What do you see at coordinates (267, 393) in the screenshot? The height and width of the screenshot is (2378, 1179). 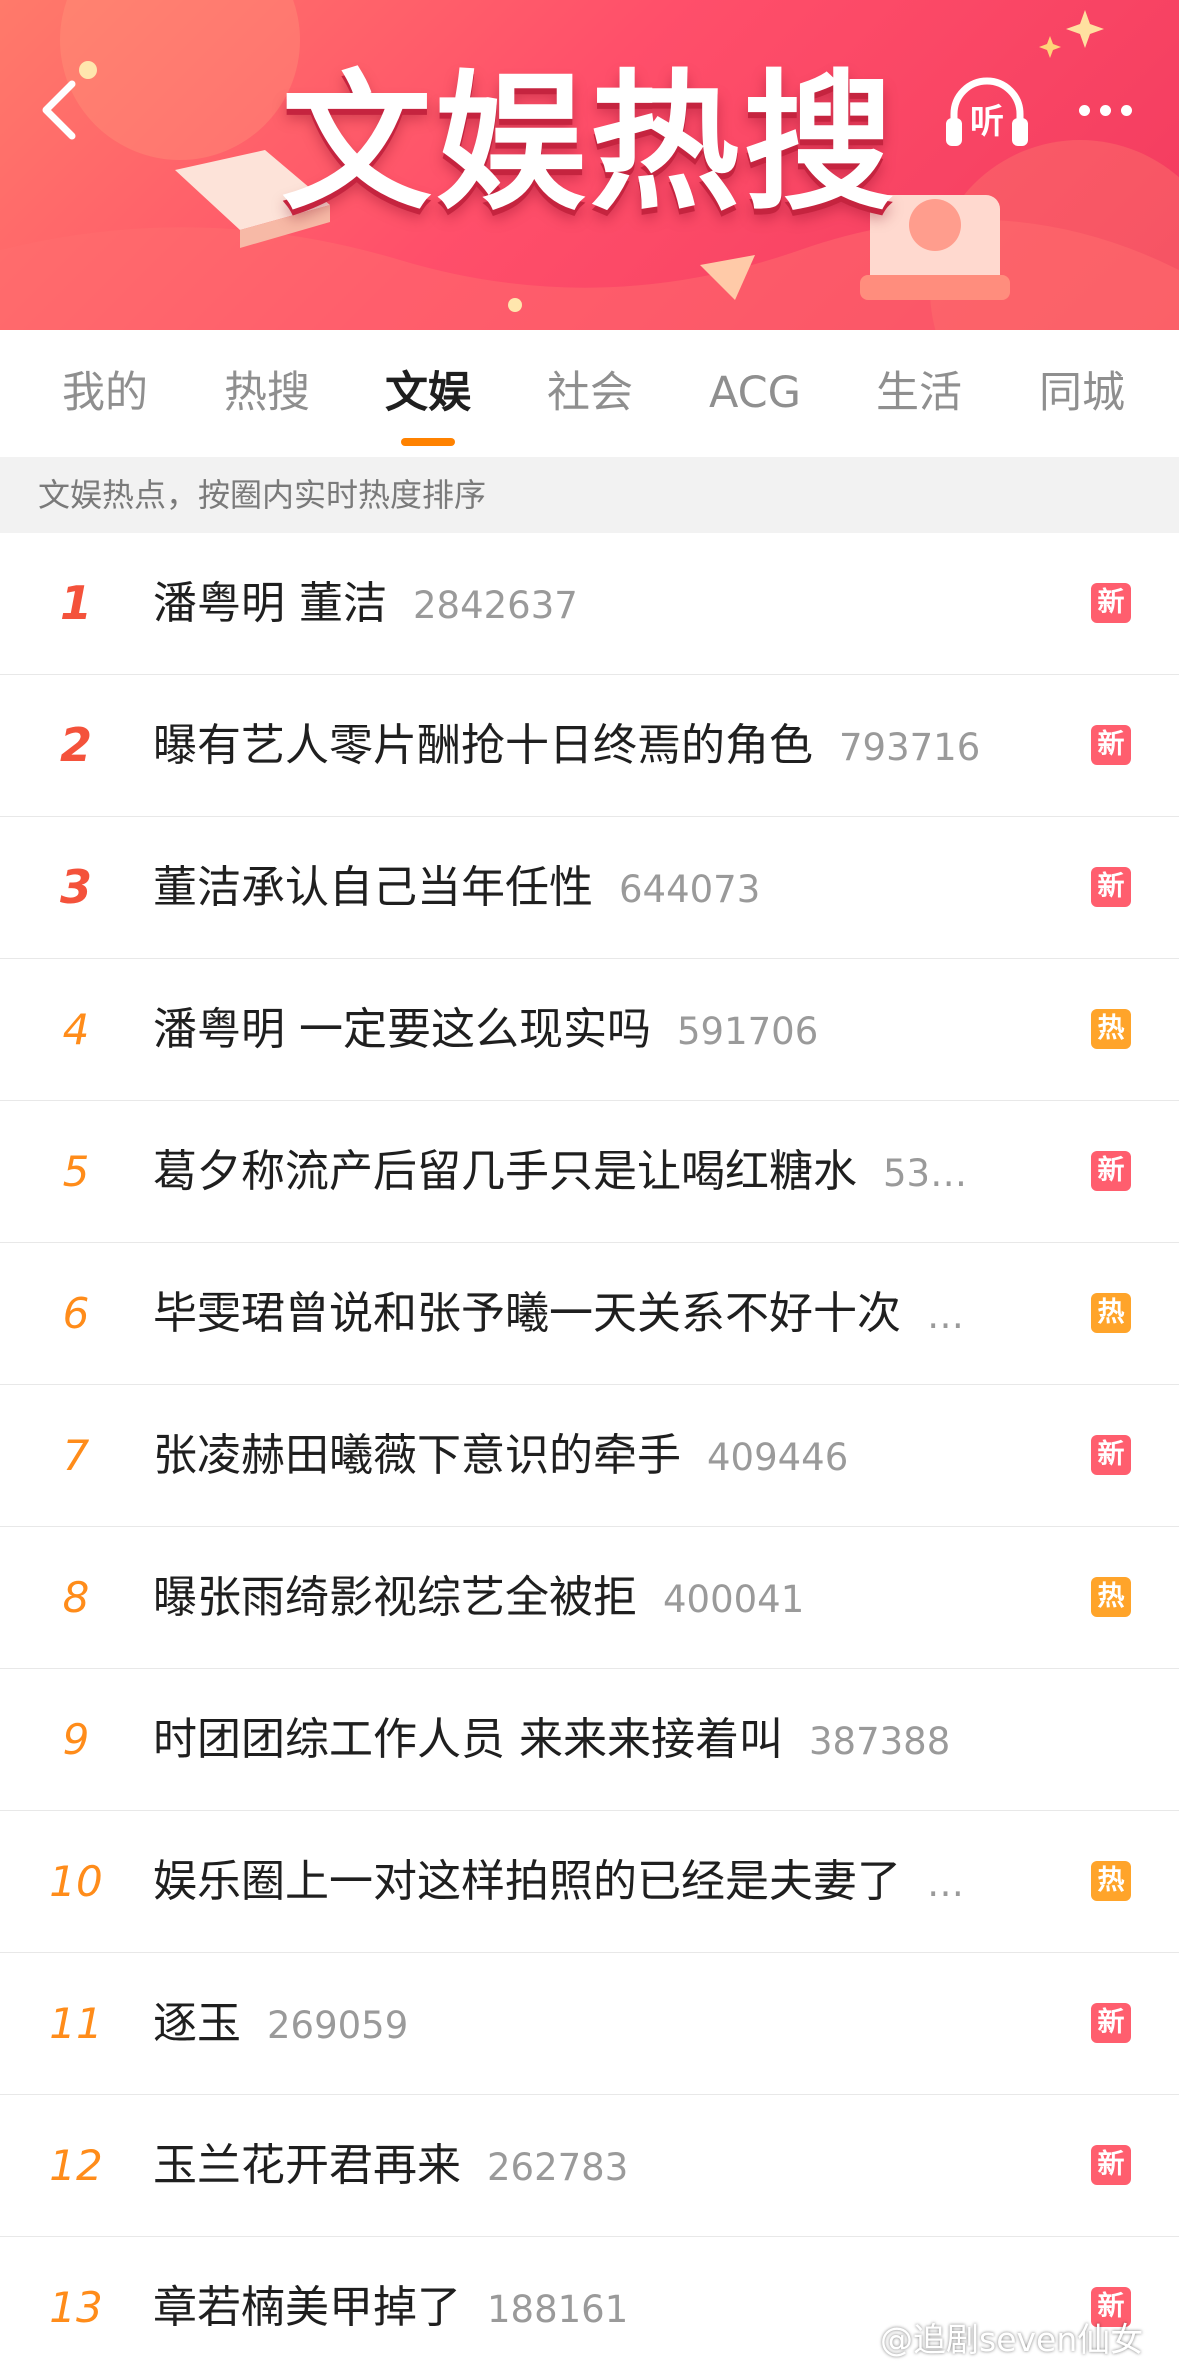 I see `tab-hot-search: 热搜` at bounding box center [267, 393].